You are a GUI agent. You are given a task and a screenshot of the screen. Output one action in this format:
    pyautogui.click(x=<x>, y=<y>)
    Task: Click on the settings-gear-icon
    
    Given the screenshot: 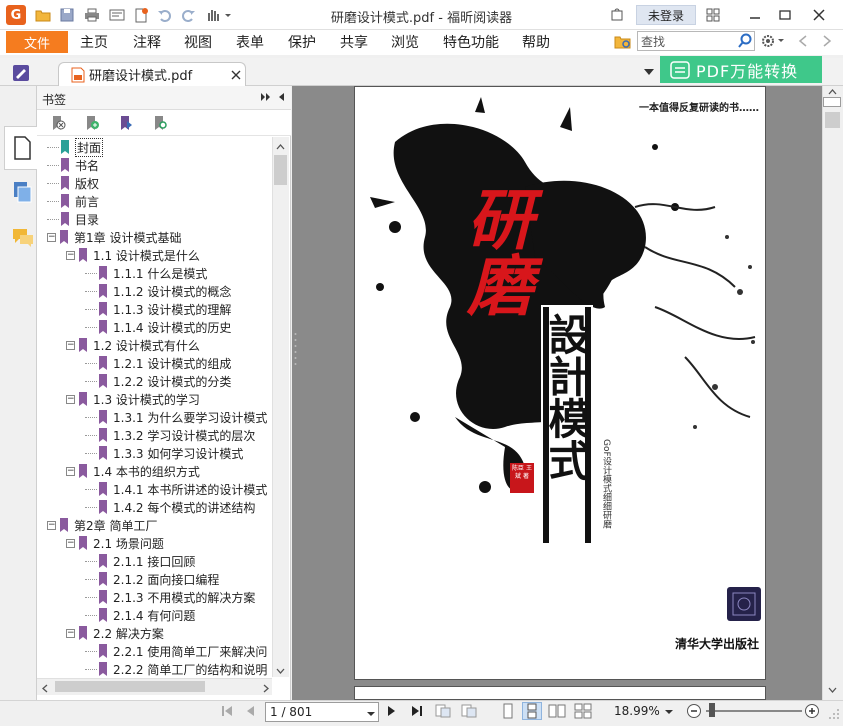 What is the action you would take?
    pyautogui.click(x=773, y=41)
    